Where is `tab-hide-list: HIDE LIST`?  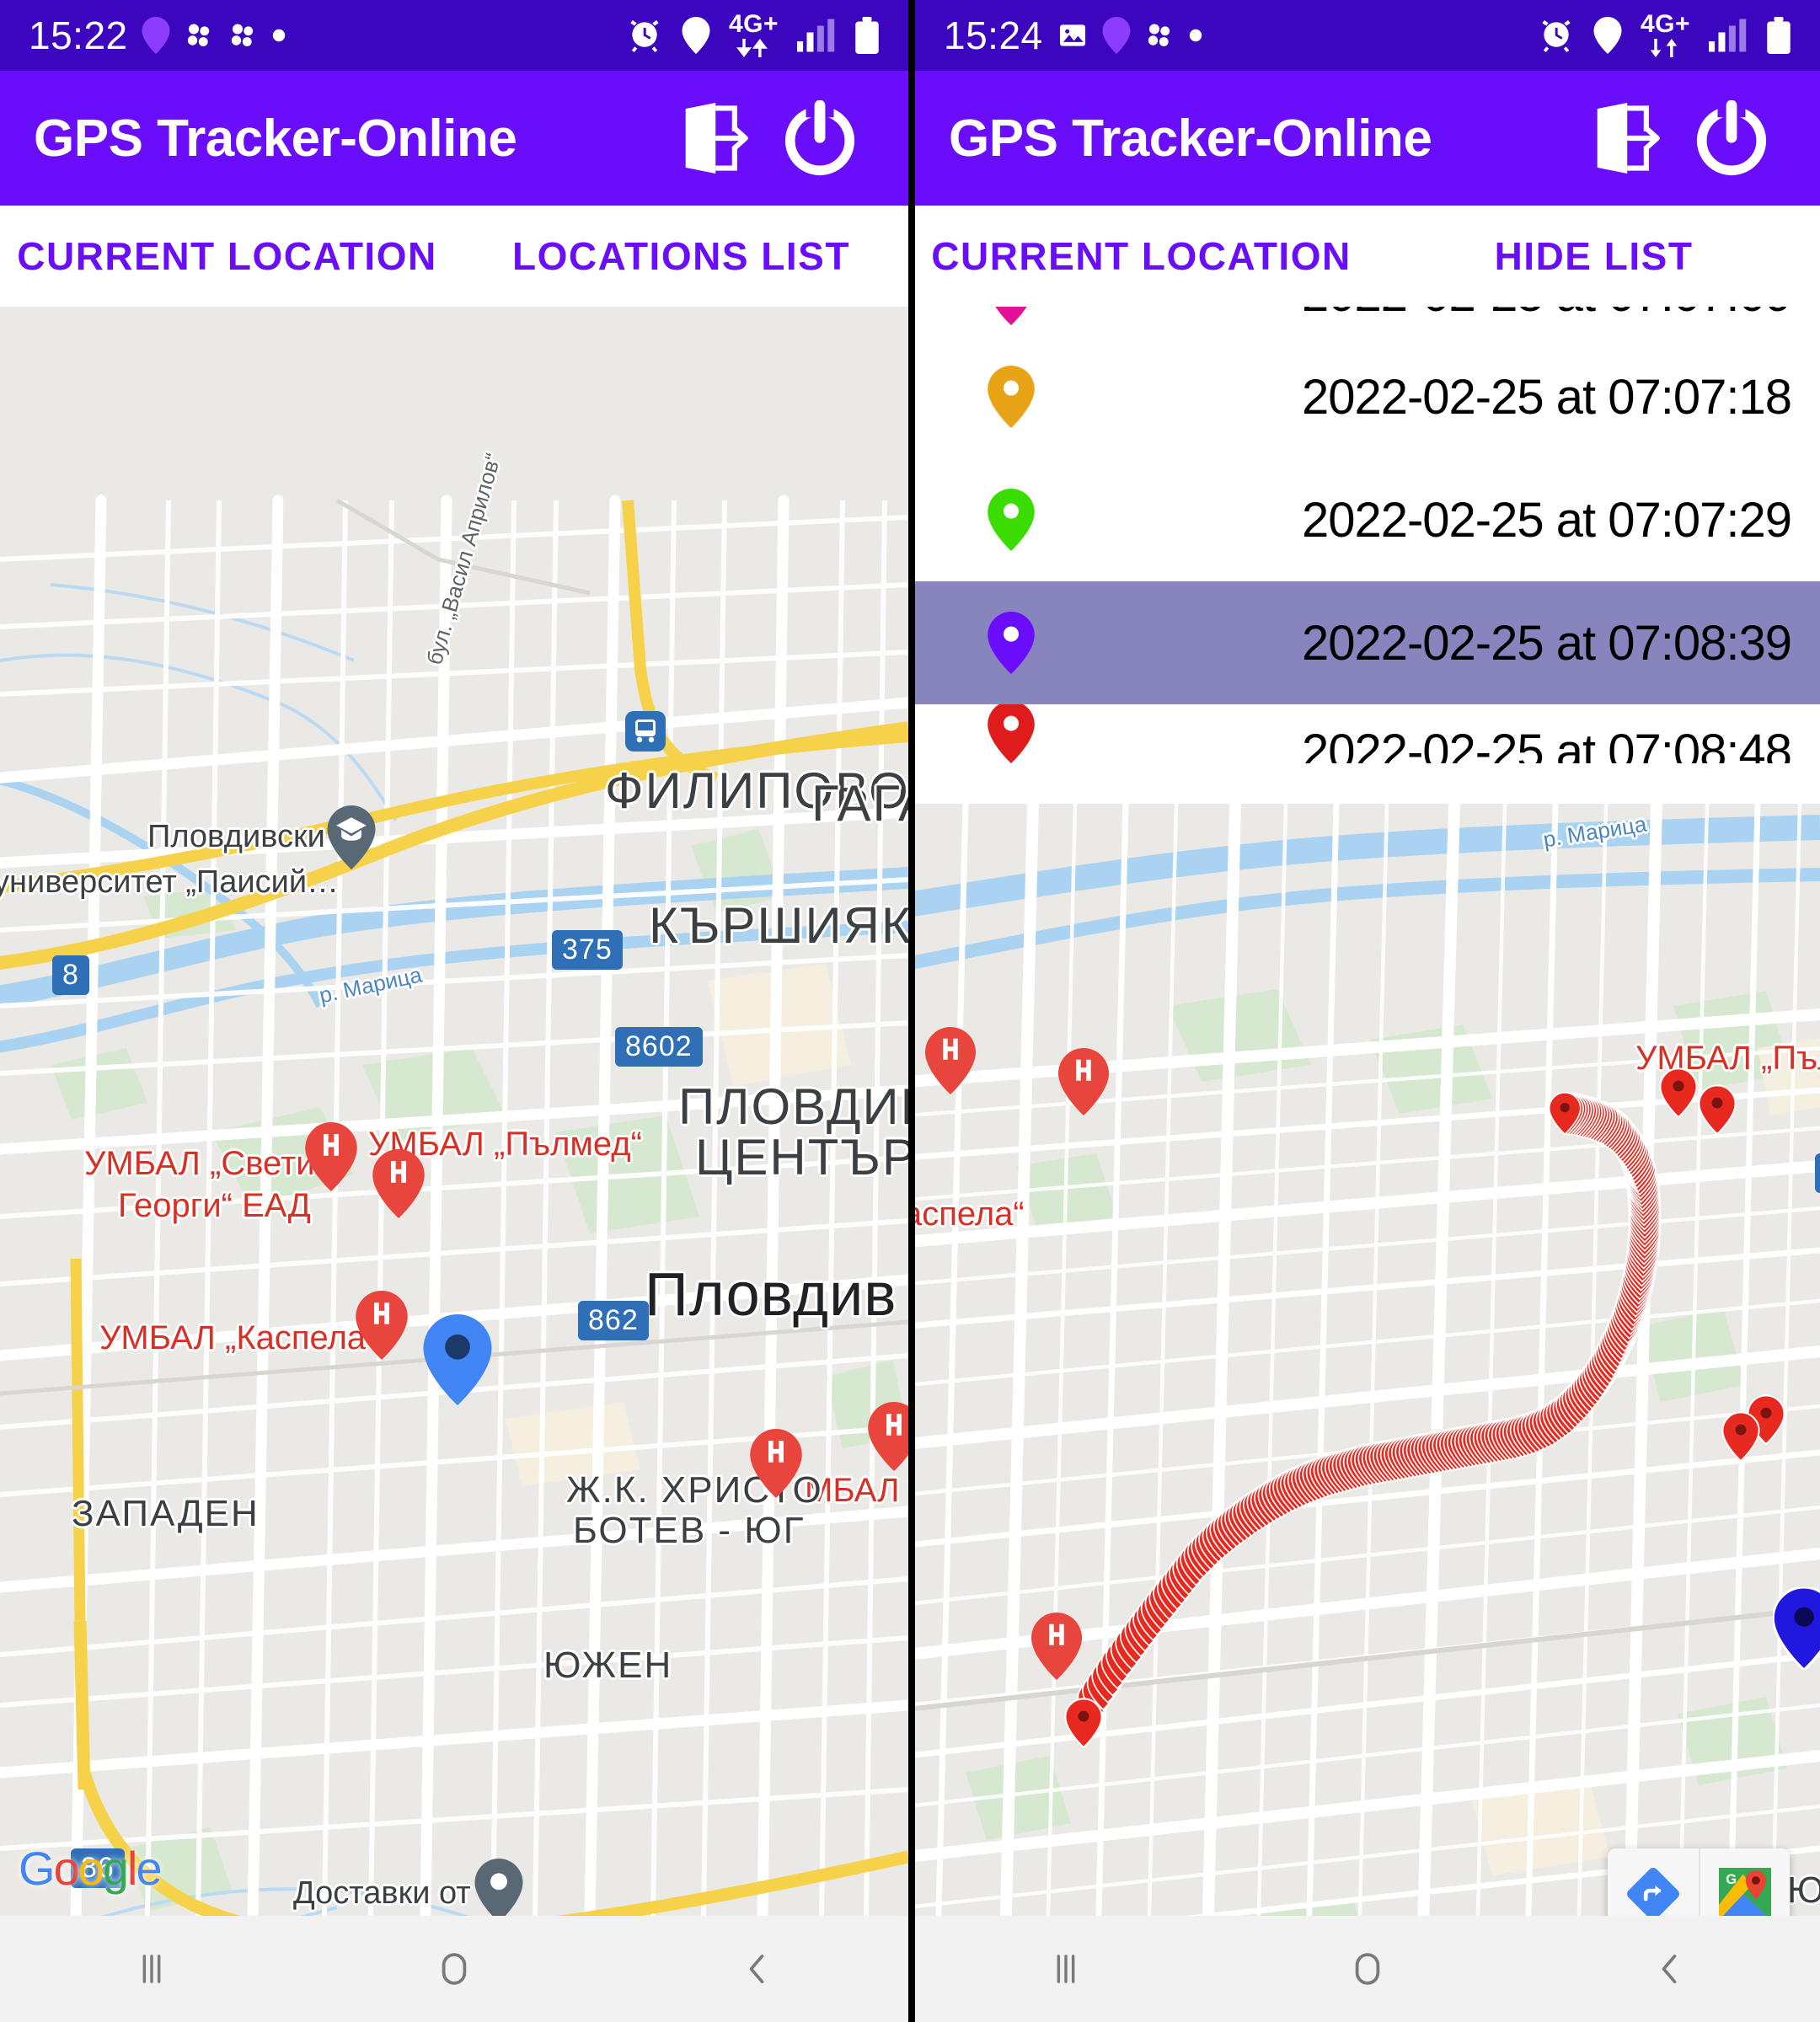 tab-hide-list: HIDE LIST is located at coordinates (1594, 256).